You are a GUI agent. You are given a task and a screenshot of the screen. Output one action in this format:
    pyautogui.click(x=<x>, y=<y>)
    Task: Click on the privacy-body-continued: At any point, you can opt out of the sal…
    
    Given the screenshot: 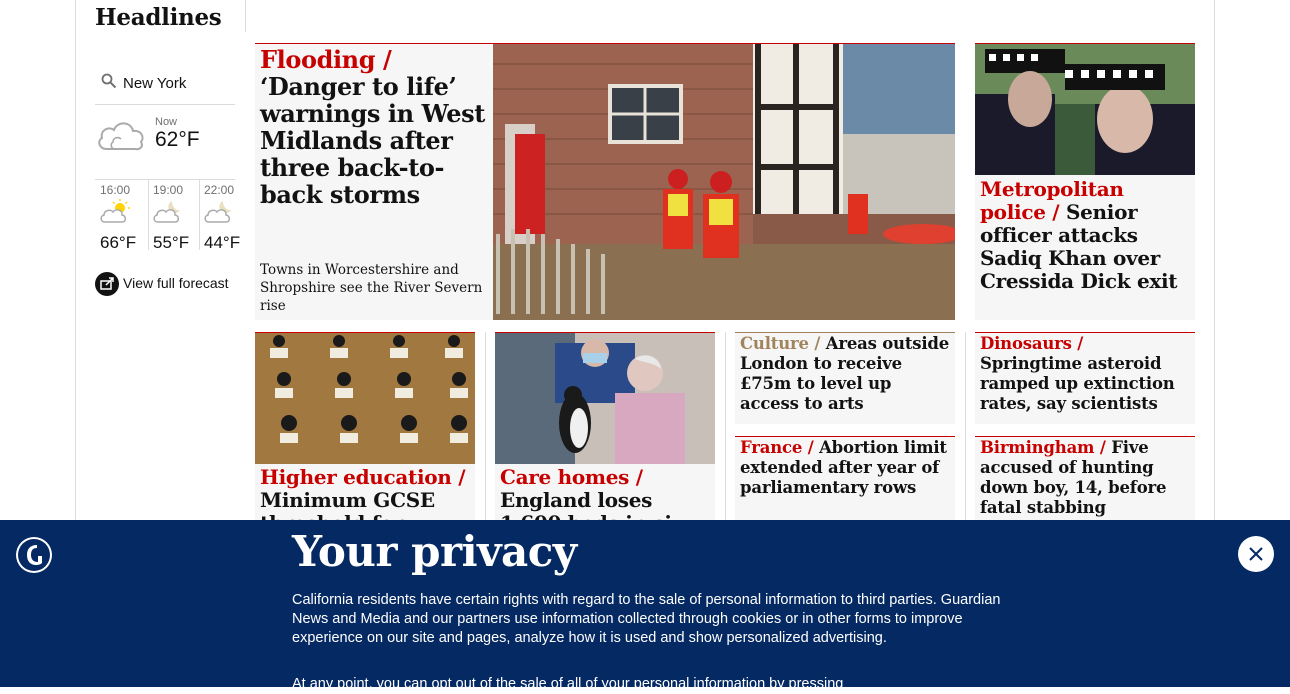 What is the action you would take?
    pyautogui.click(x=568, y=684)
    